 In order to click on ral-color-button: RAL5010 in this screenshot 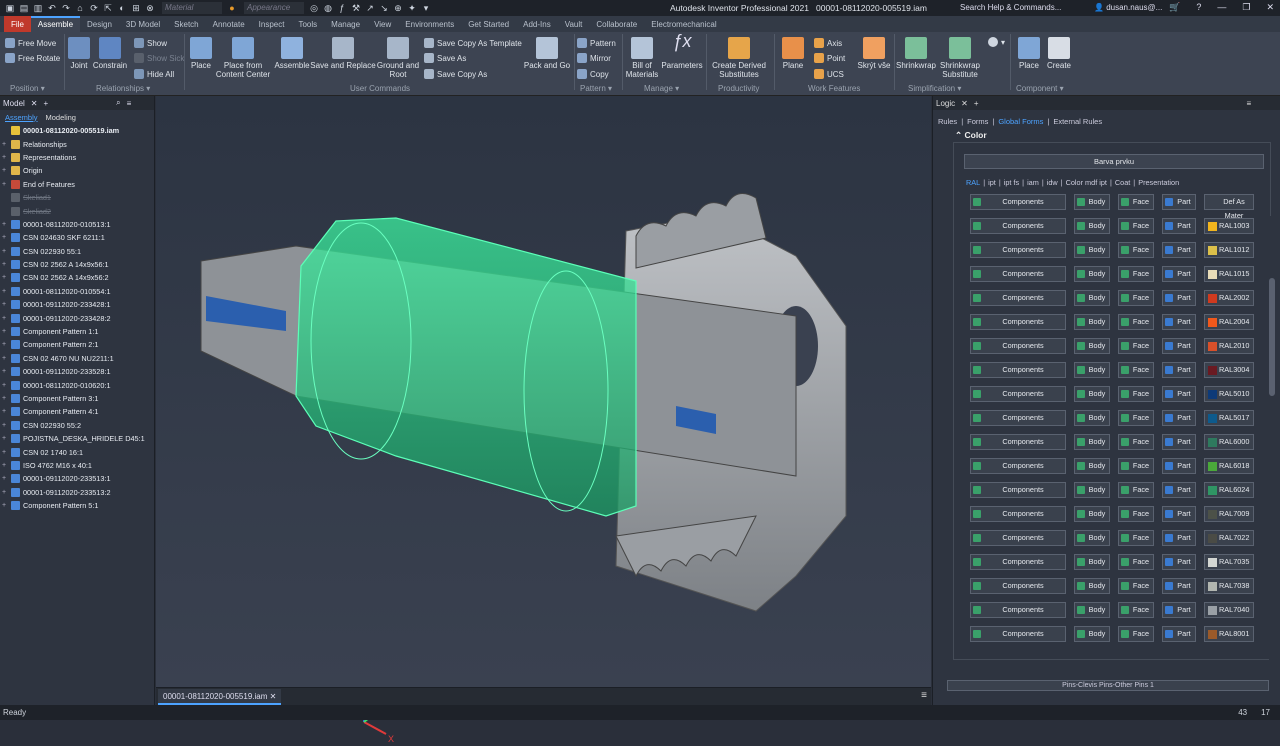, I will do `click(1229, 394)`.